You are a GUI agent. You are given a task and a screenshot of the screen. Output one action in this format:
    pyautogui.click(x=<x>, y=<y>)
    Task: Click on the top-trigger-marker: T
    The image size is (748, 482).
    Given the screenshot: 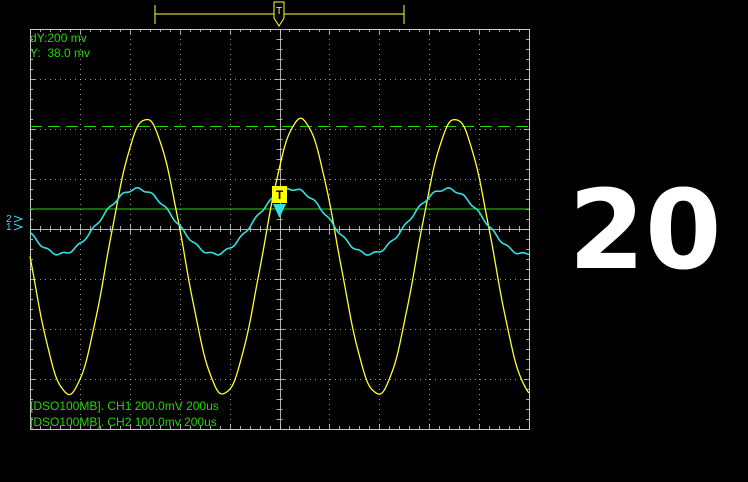 What is the action you would take?
    pyautogui.click(x=279, y=11)
    